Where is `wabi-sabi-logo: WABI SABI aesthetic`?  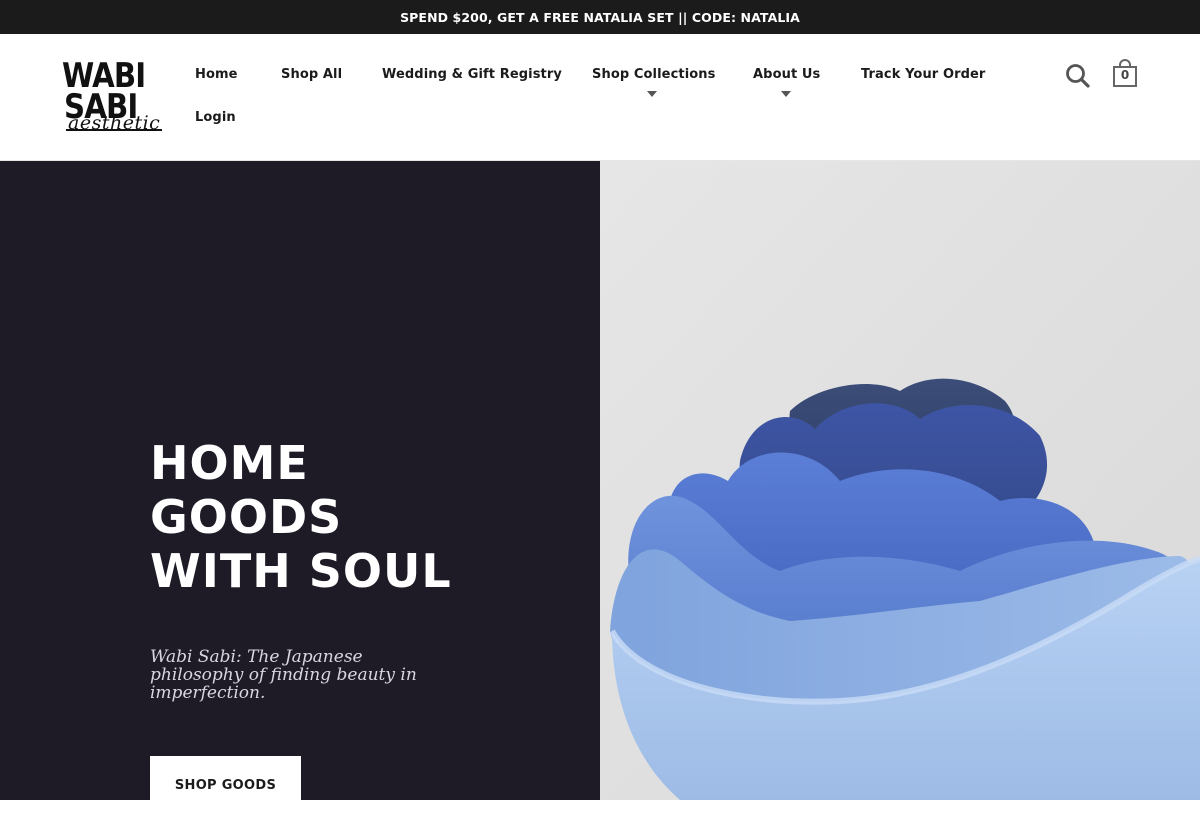
wabi-sabi-logo: WABI SABI aesthetic is located at coordinates (114, 96).